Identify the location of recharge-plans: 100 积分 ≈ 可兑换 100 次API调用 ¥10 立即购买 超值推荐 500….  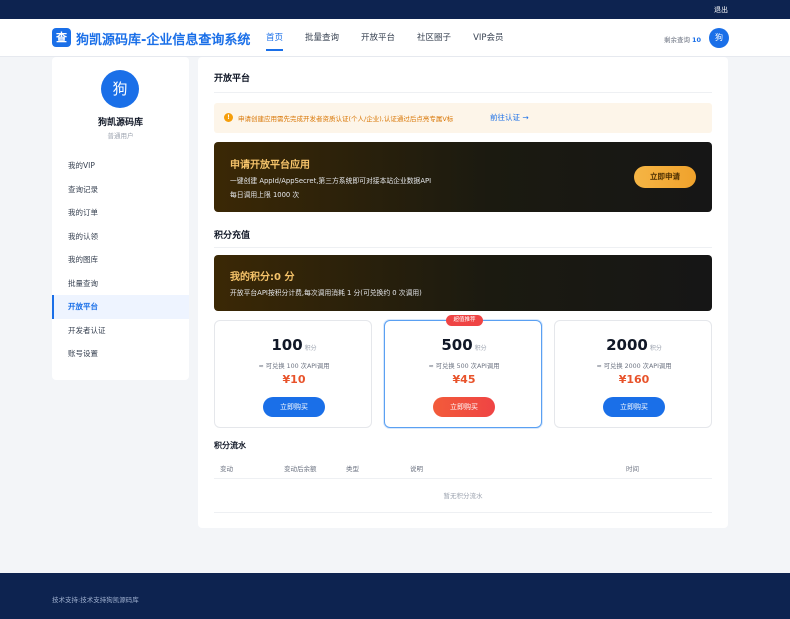
(463, 371).